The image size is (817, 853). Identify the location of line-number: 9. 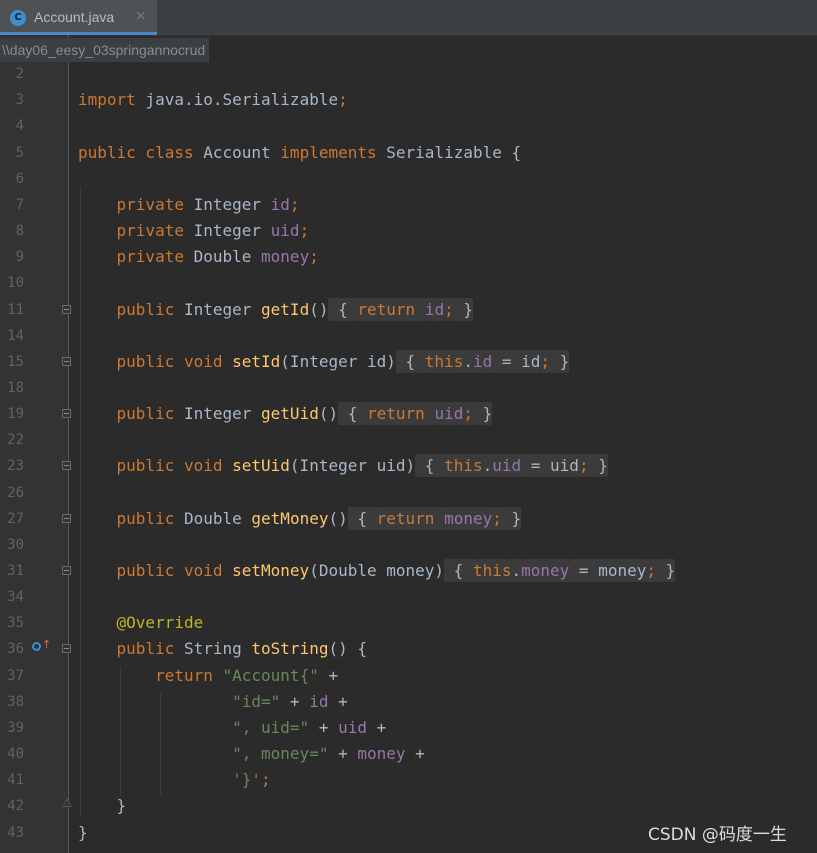
(19, 257).